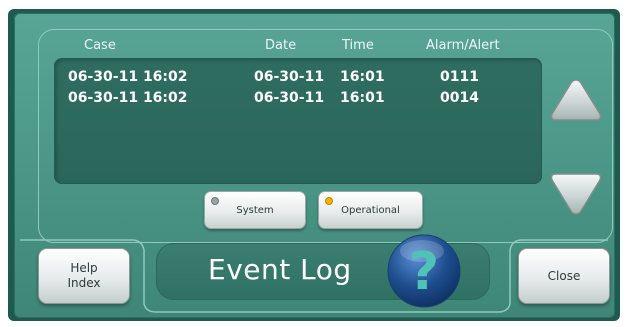 The image size is (626, 327). I want to click on help-button: ?, so click(424, 271).